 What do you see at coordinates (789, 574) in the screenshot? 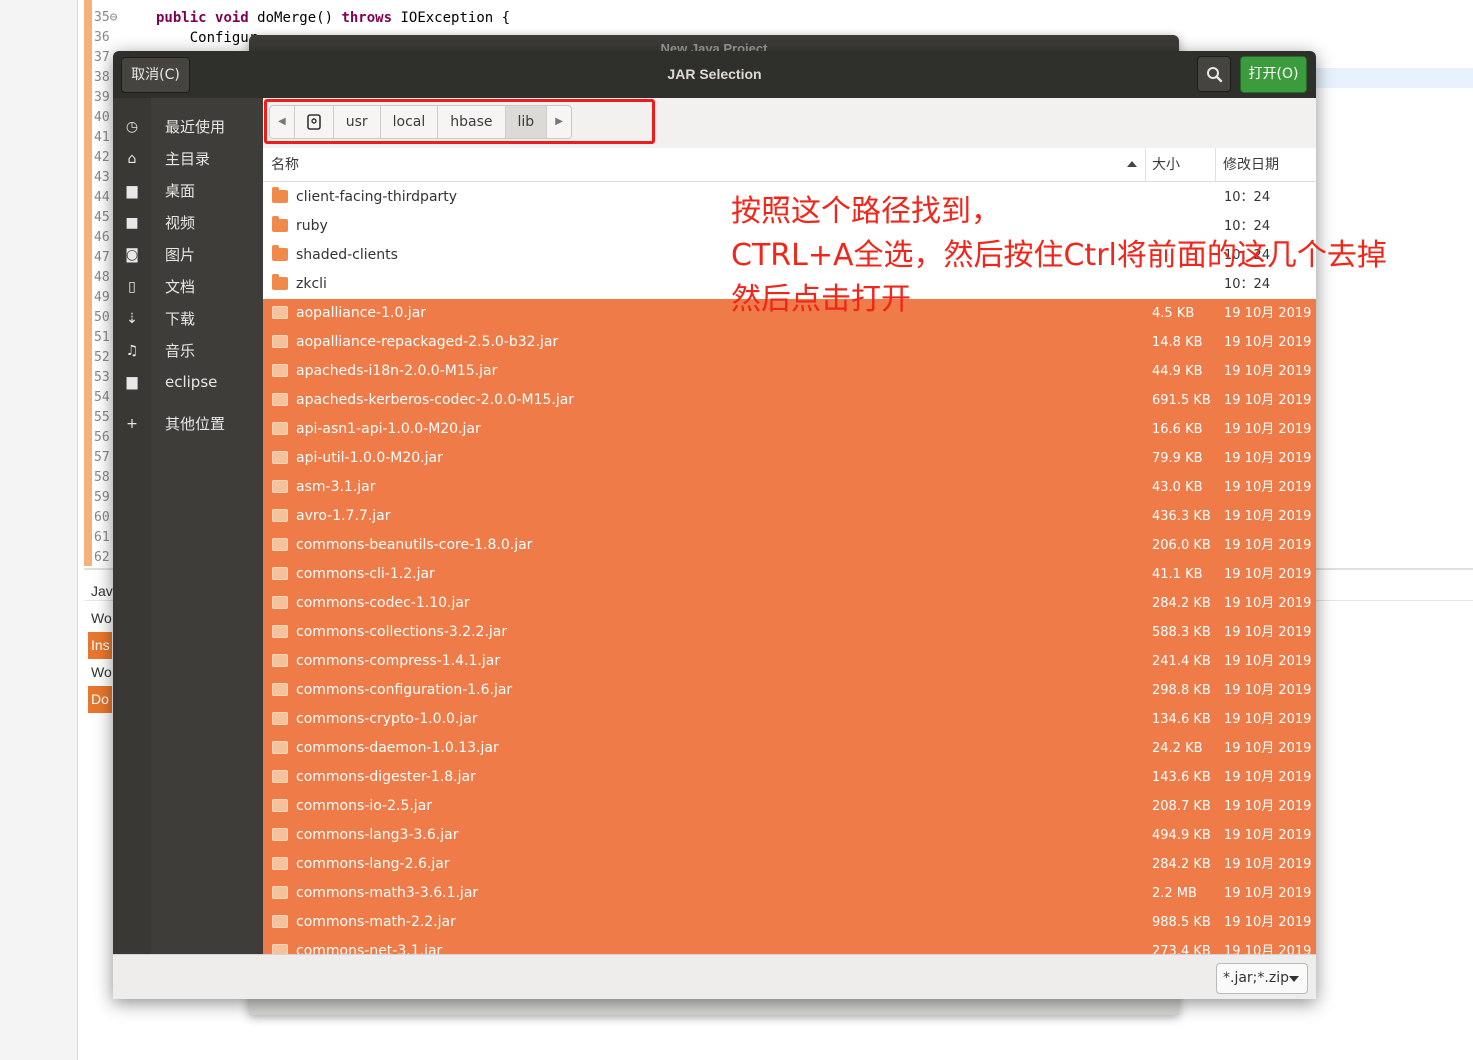
I see `file-row: commons-cli-1.2.jar 41.1 KB 19 10月 2019` at bounding box center [789, 574].